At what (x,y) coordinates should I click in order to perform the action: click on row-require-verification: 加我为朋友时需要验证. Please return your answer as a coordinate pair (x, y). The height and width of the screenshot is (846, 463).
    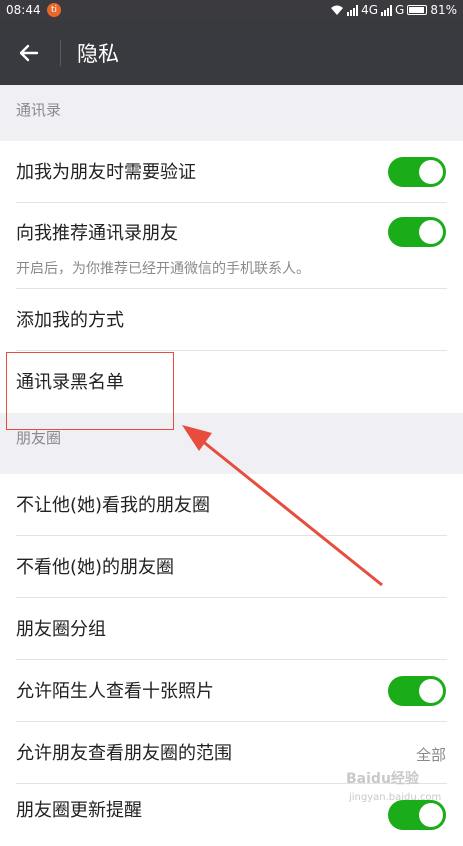
    Looking at the image, I should click on (231, 172).